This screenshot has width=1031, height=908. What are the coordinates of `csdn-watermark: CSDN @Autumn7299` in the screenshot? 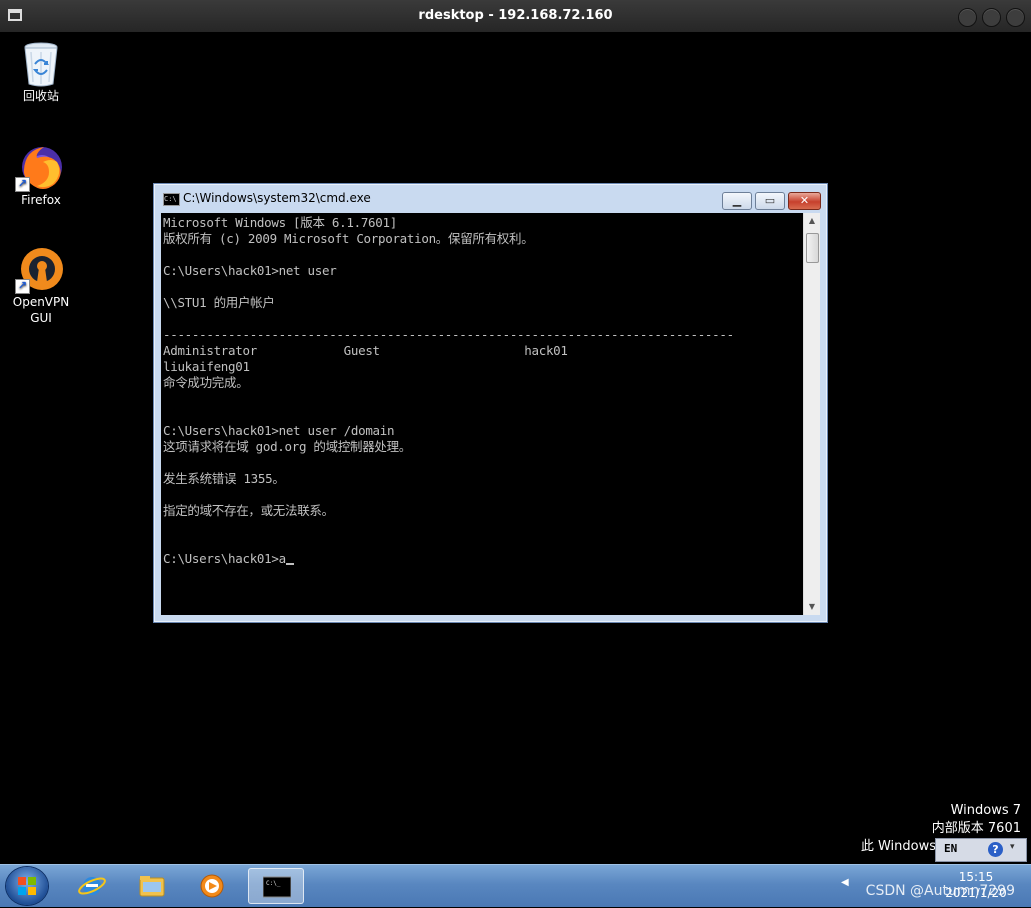 It's located at (940, 891).